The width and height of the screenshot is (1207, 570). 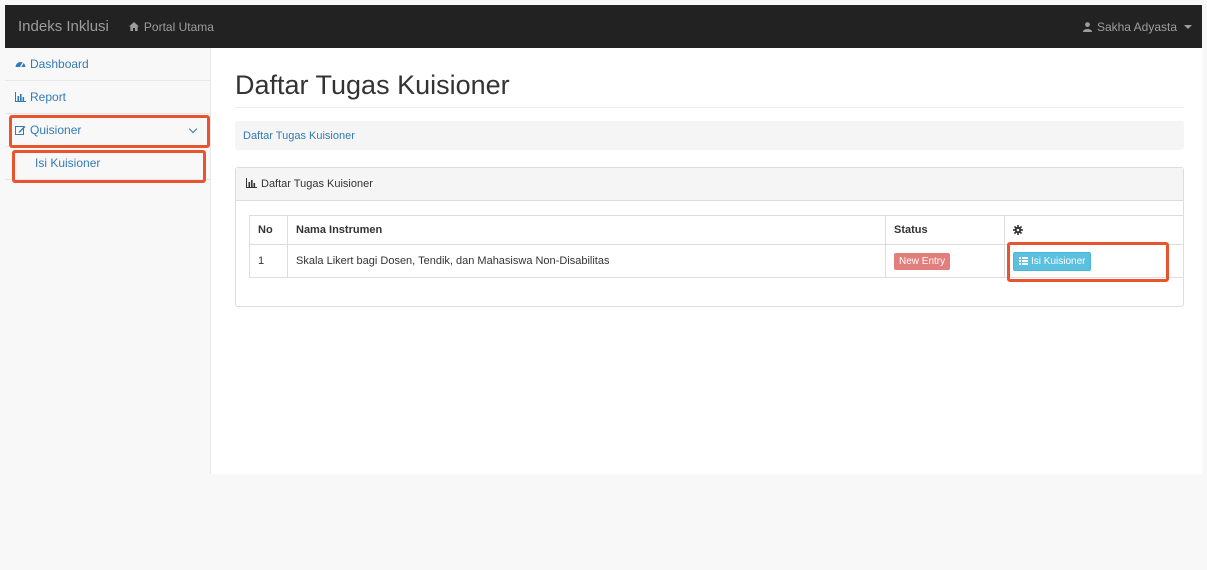 What do you see at coordinates (922, 261) in the screenshot?
I see `status-badge: New Entry` at bounding box center [922, 261].